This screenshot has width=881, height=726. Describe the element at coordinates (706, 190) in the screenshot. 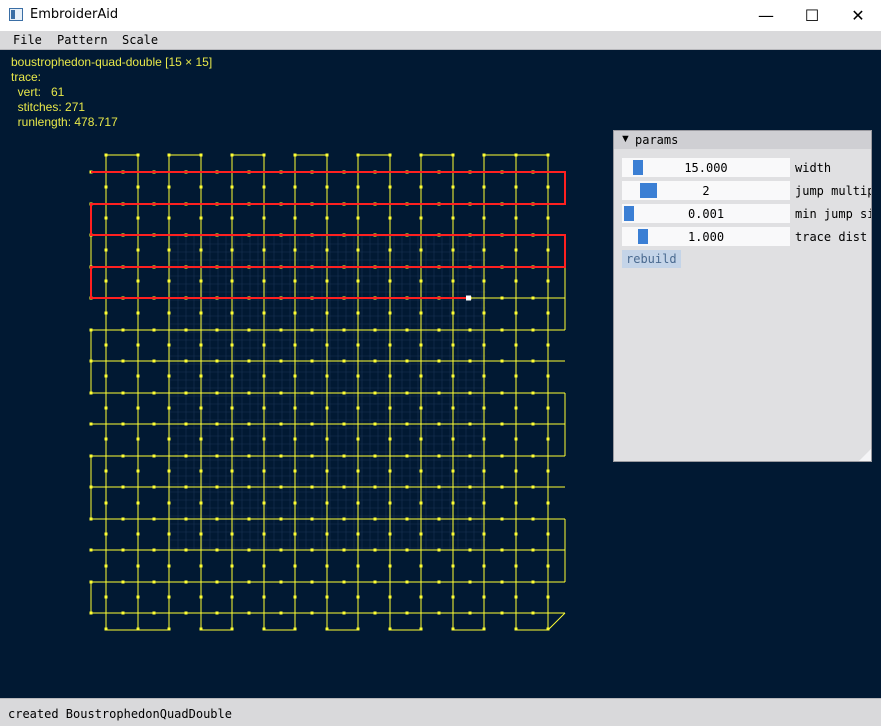

I see `slider-jump-multiplier: 2` at that location.